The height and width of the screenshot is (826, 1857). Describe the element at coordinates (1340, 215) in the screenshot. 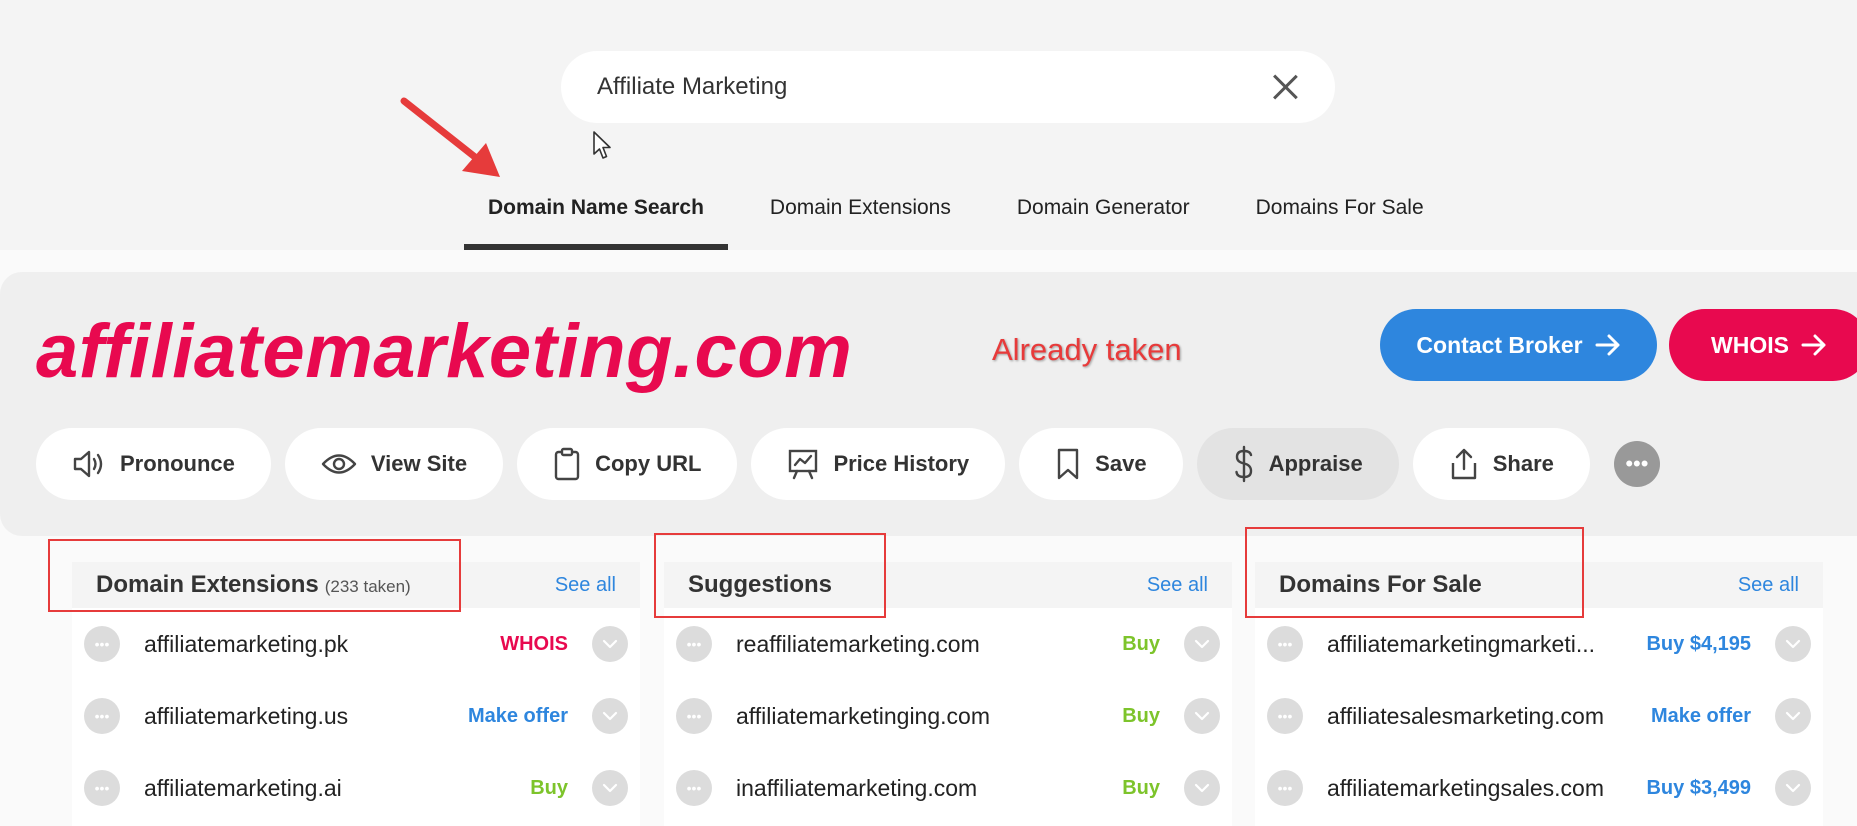

I see `tab-domains-for-sale: Domains For Sale` at that location.